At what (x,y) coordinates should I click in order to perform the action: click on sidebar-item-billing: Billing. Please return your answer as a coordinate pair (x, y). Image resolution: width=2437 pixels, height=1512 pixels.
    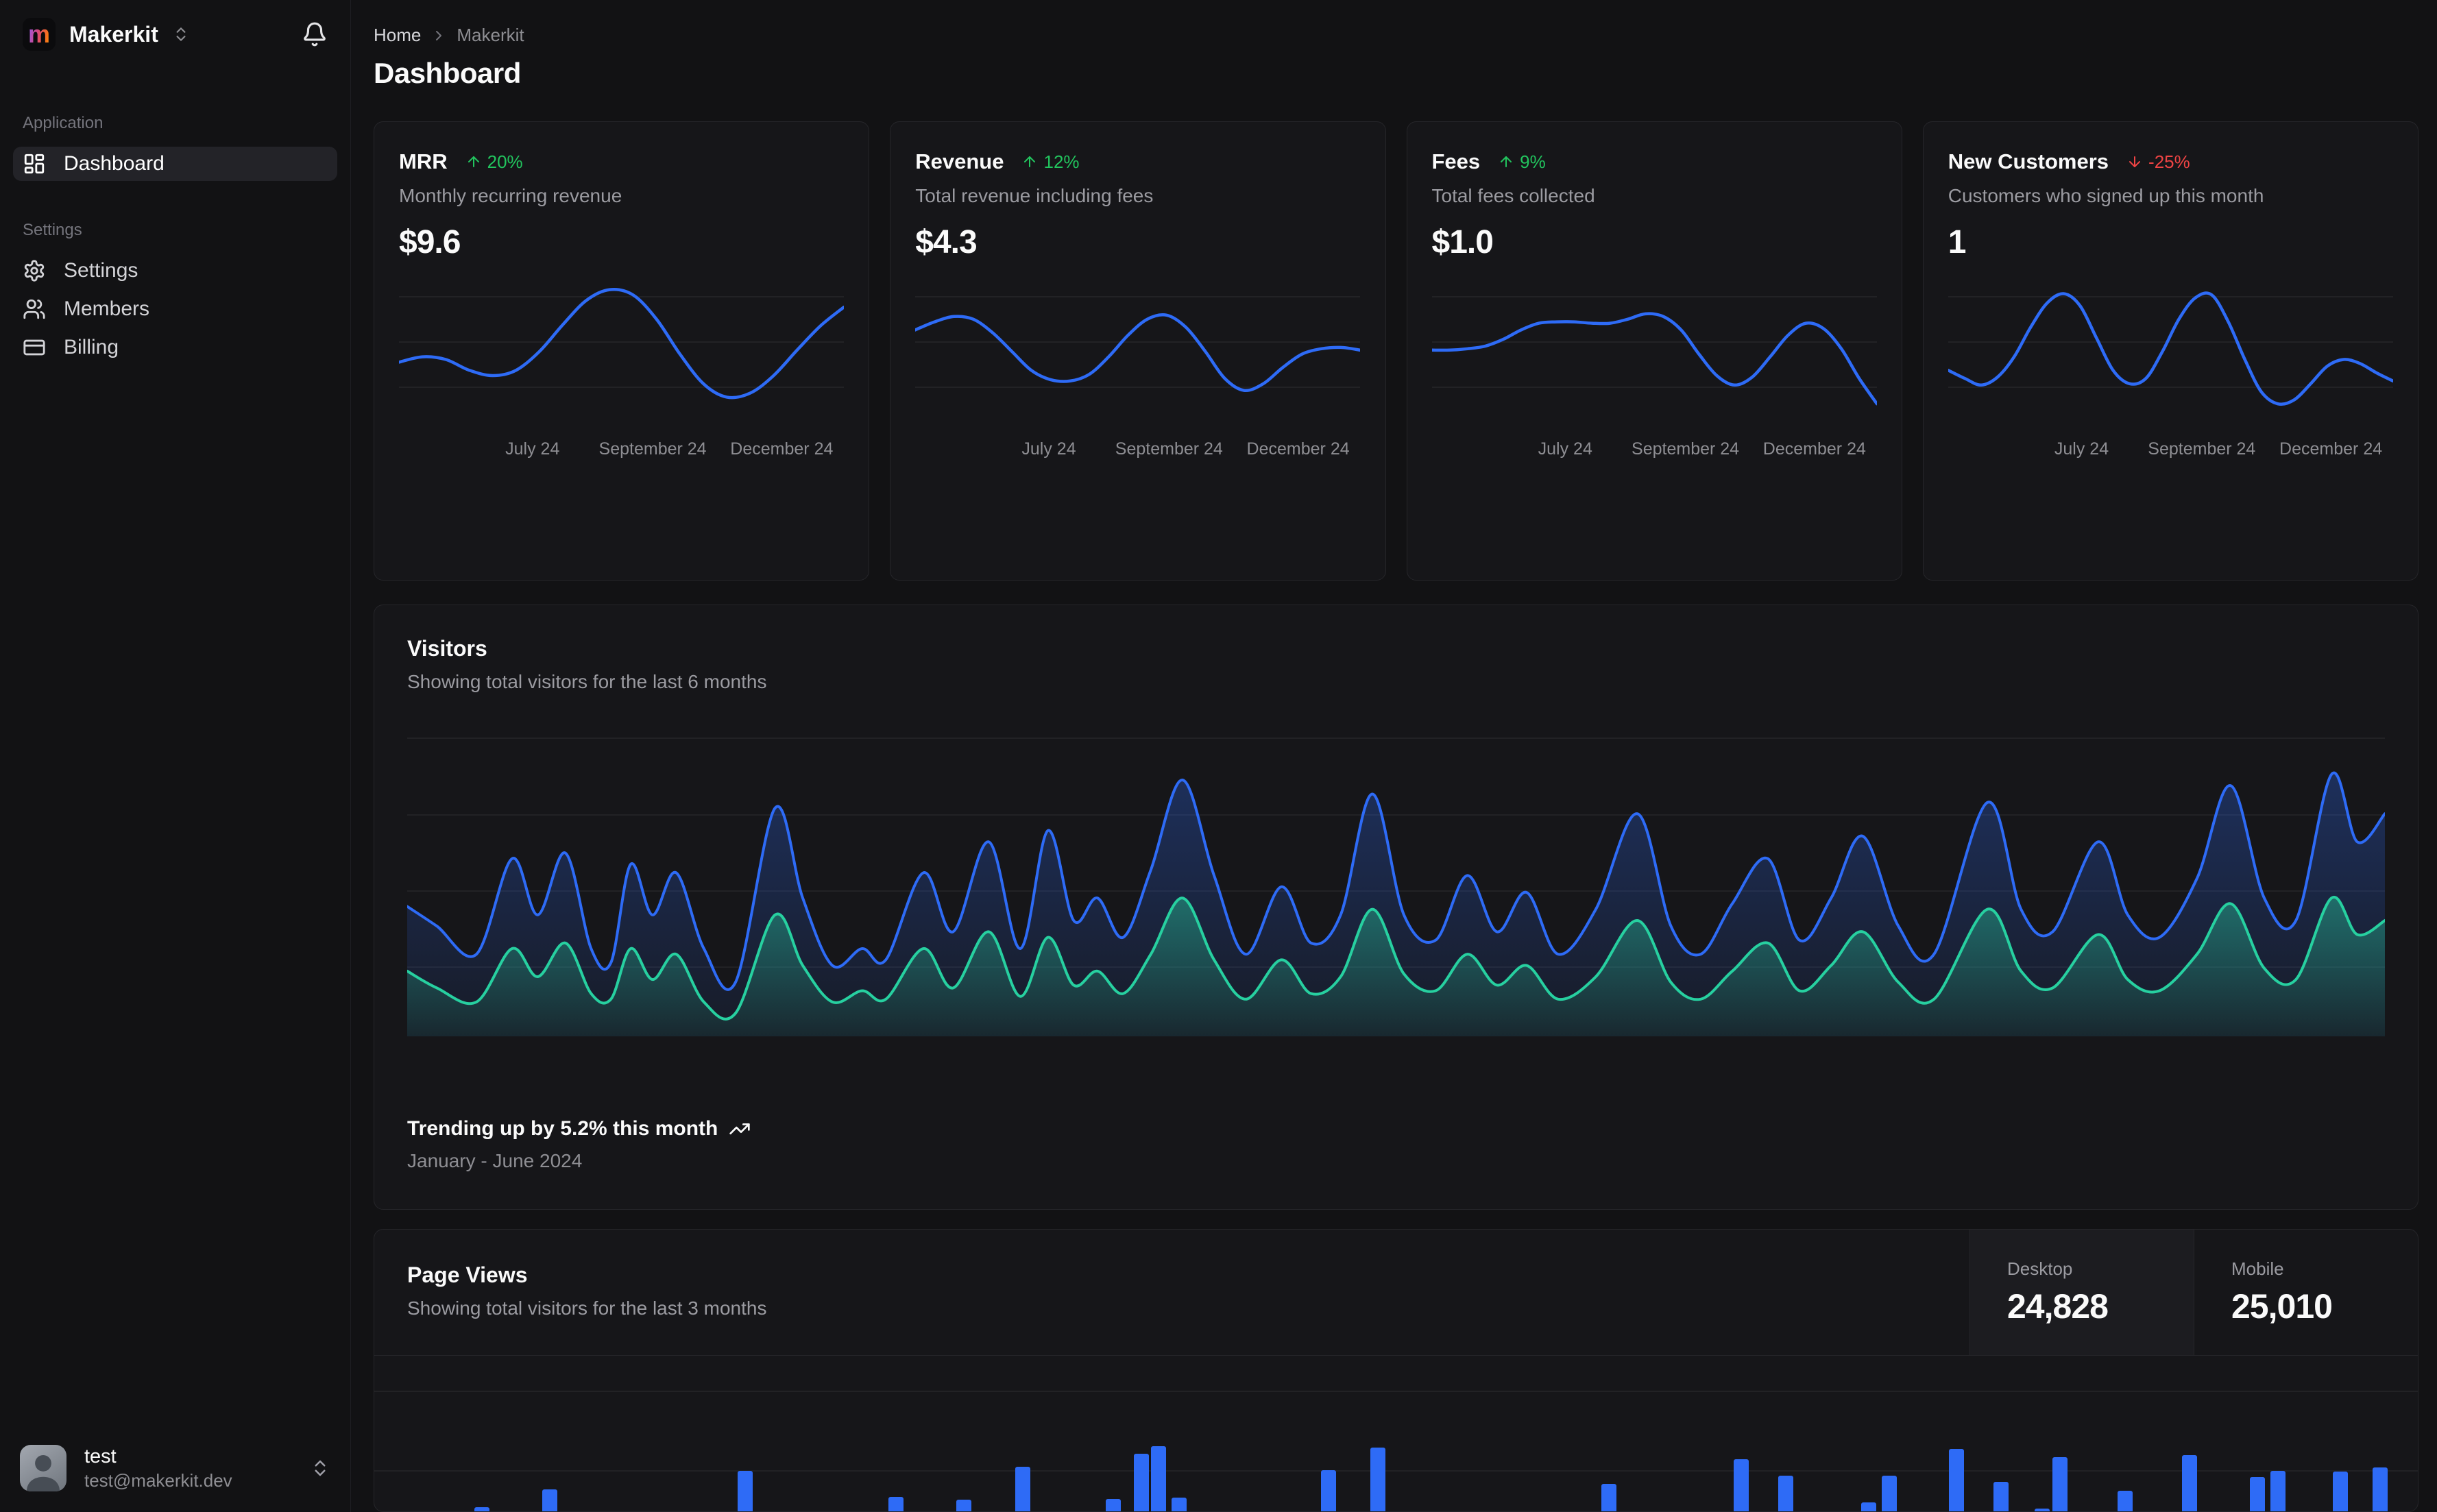
    Looking at the image, I should click on (175, 348).